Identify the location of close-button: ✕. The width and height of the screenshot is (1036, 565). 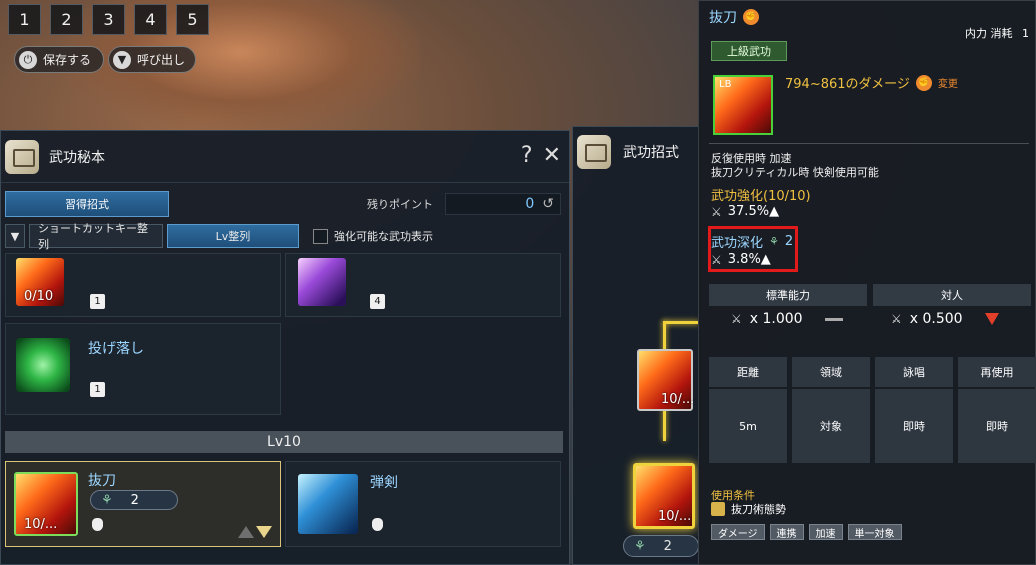
(552, 155).